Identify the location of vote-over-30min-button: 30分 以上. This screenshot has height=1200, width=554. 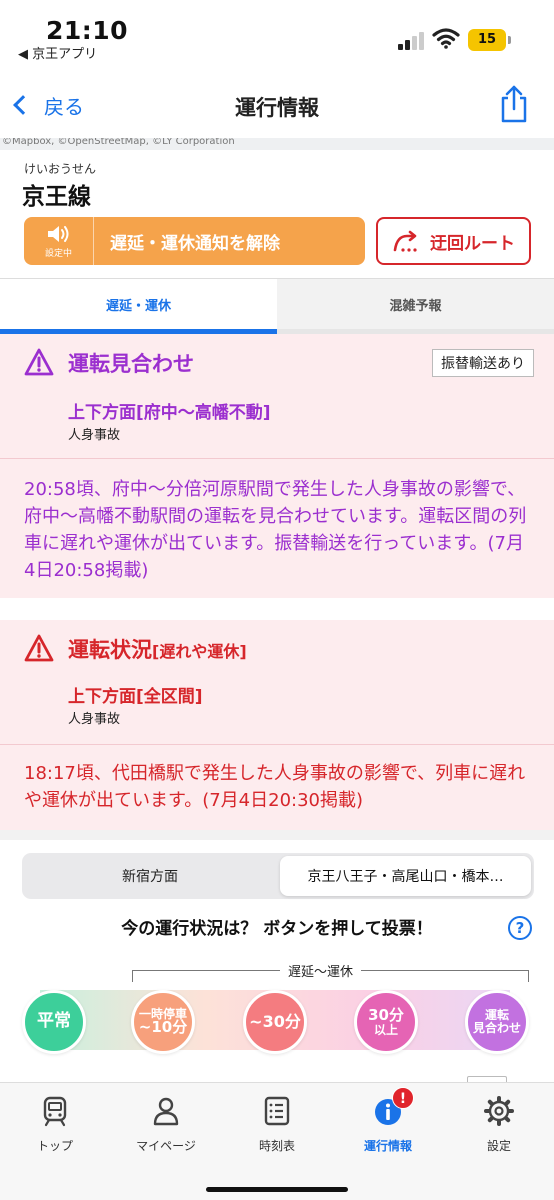
(386, 1022).